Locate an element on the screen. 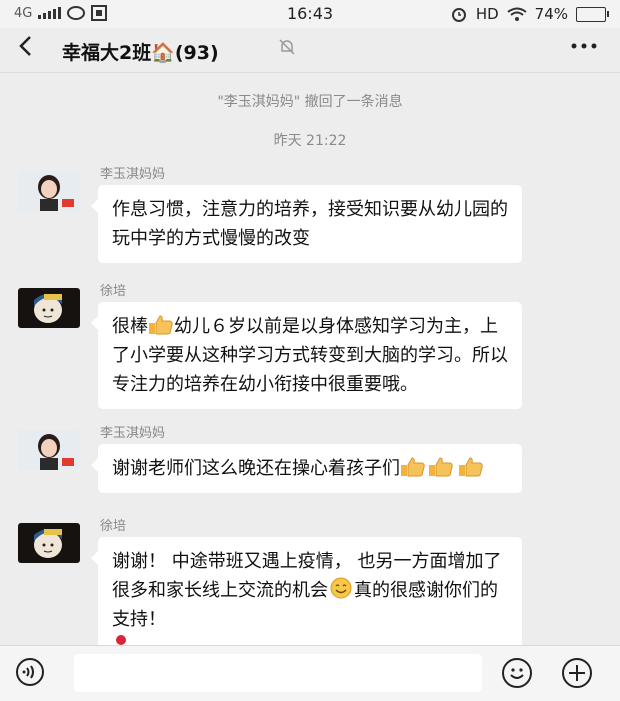 The width and height of the screenshot is (620, 701). more-icon is located at coordinates (584, 49).